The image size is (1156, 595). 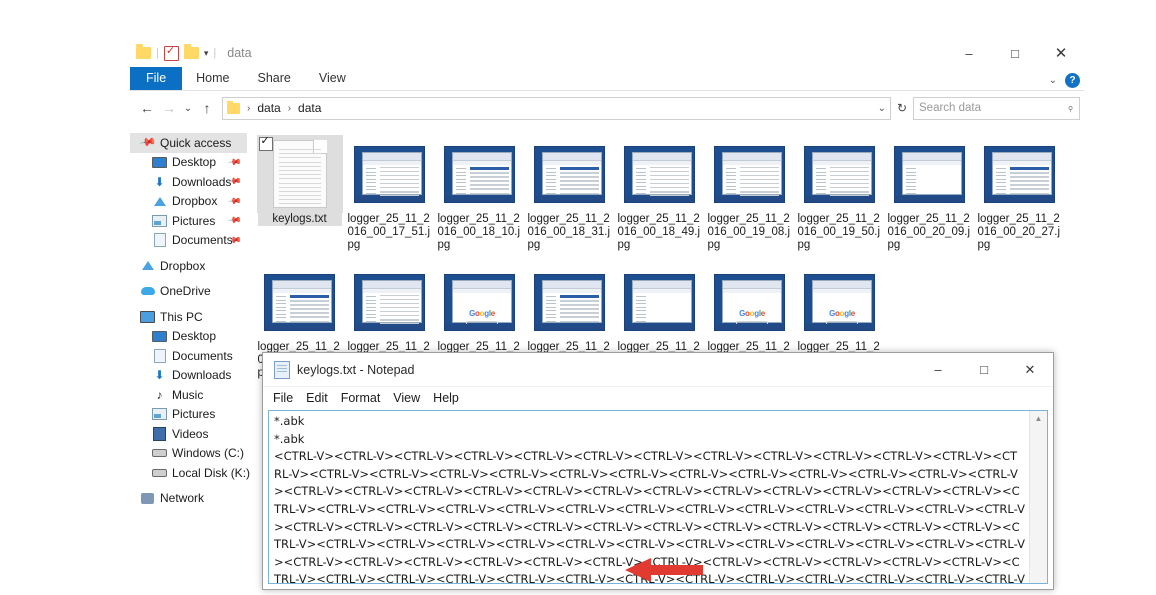 What do you see at coordinates (147, 108) in the screenshot?
I see `back-button: ←` at bounding box center [147, 108].